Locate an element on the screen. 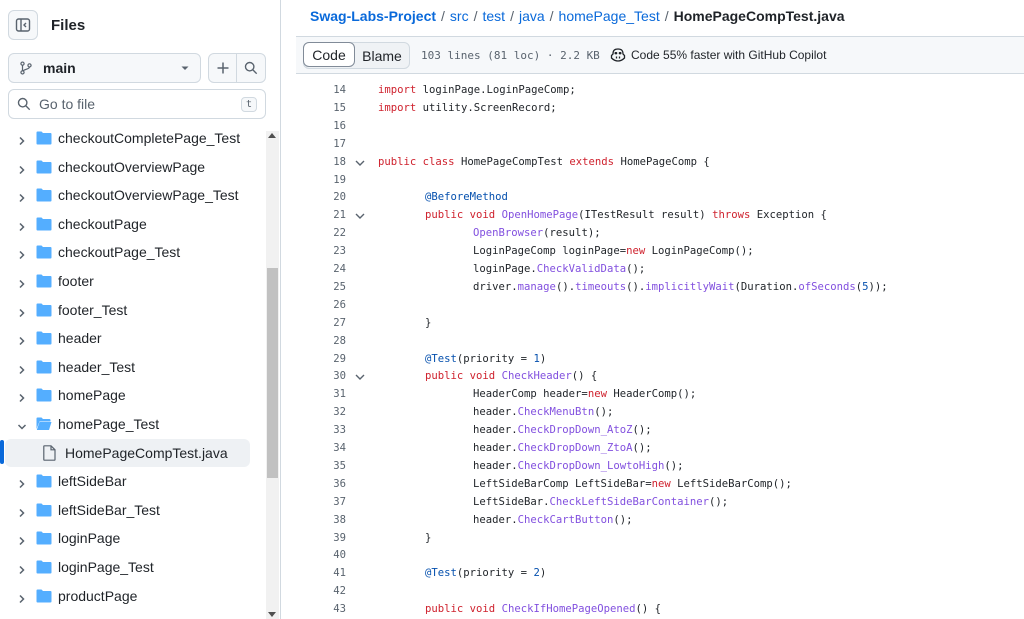 This screenshot has height=619, width=1024. line-number: 22 is located at coordinates (321, 233).